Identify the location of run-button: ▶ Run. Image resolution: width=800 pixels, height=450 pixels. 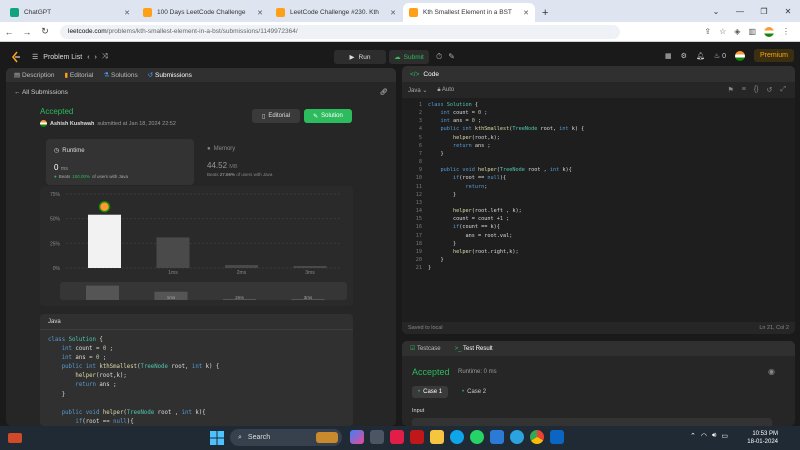
(360, 57).